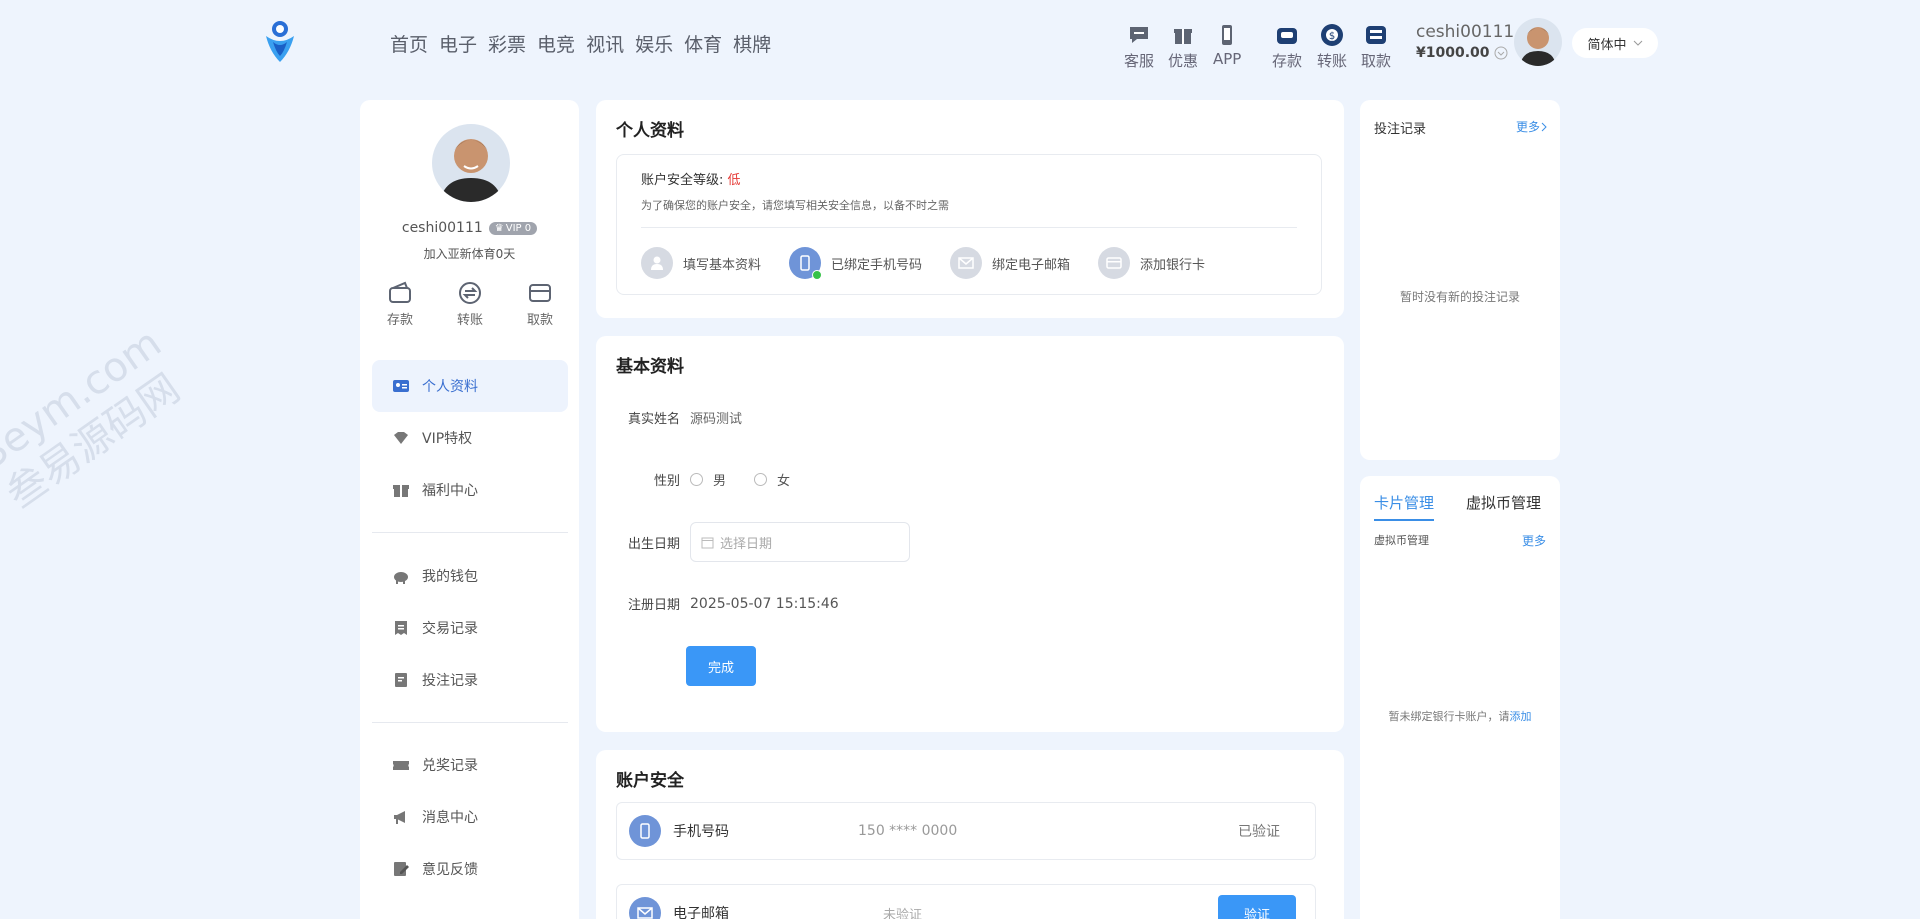  What do you see at coordinates (966, 831) in the screenshot?
I see `phone-security-row: 手机号码 150 **** 0000 已验证` at bounding box center [966, 831].